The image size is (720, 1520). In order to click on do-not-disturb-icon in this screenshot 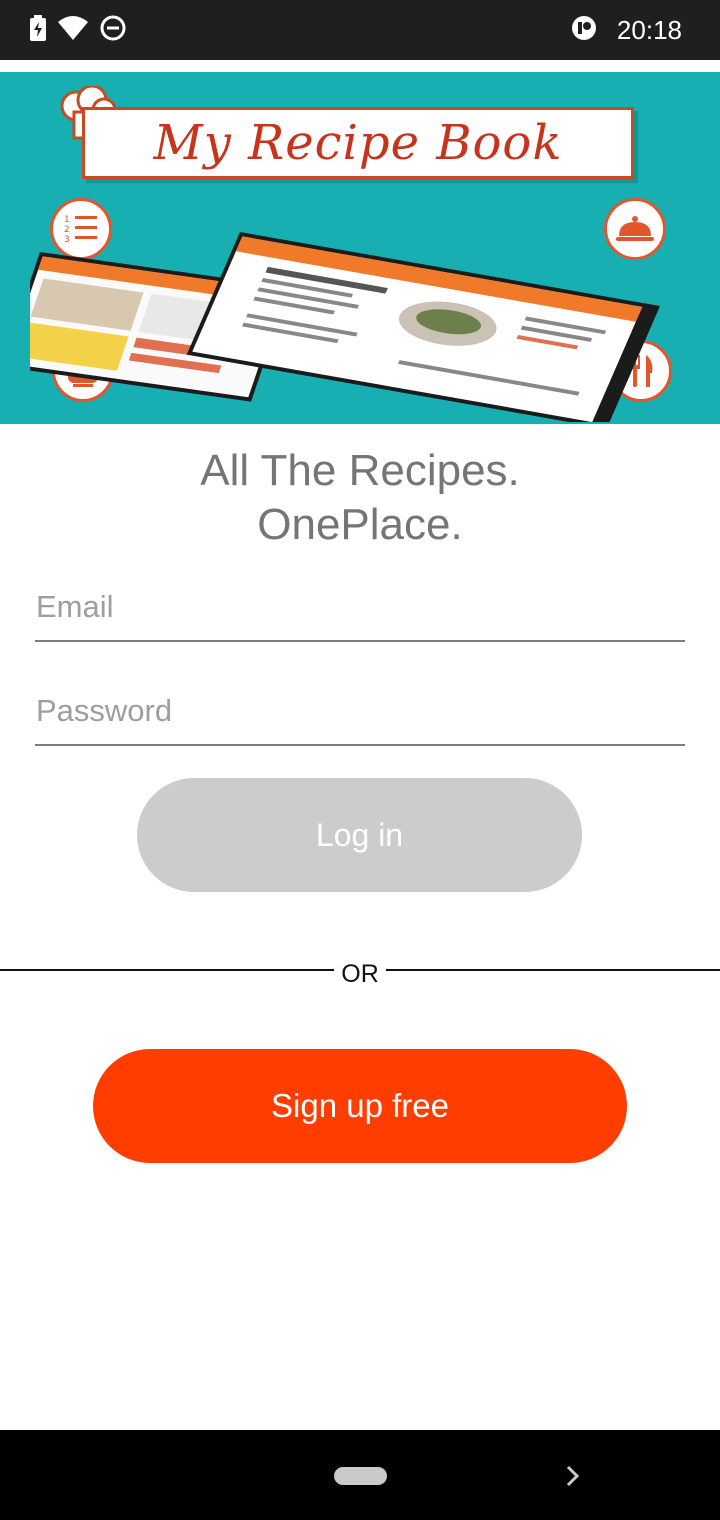, I will do `click(113, 30)`.